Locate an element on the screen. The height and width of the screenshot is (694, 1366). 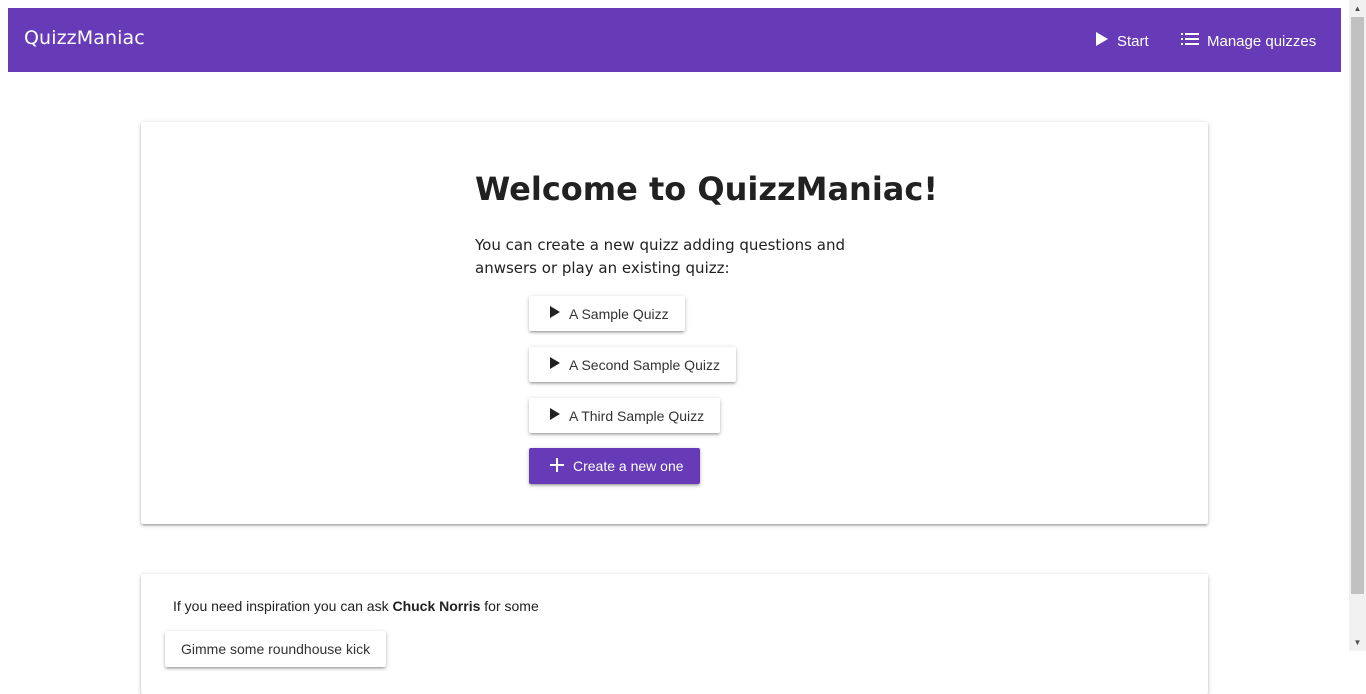
scroll-up-arrow-icon: ▲ is located at coordinates (1357, 8).